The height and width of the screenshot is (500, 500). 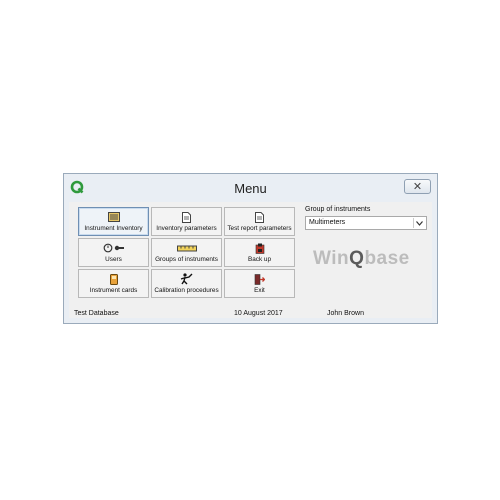 What do you see at coordinates (419, 223) in the screenshot?
I see `chevron-down-icon` at bounding box center [419, 223].